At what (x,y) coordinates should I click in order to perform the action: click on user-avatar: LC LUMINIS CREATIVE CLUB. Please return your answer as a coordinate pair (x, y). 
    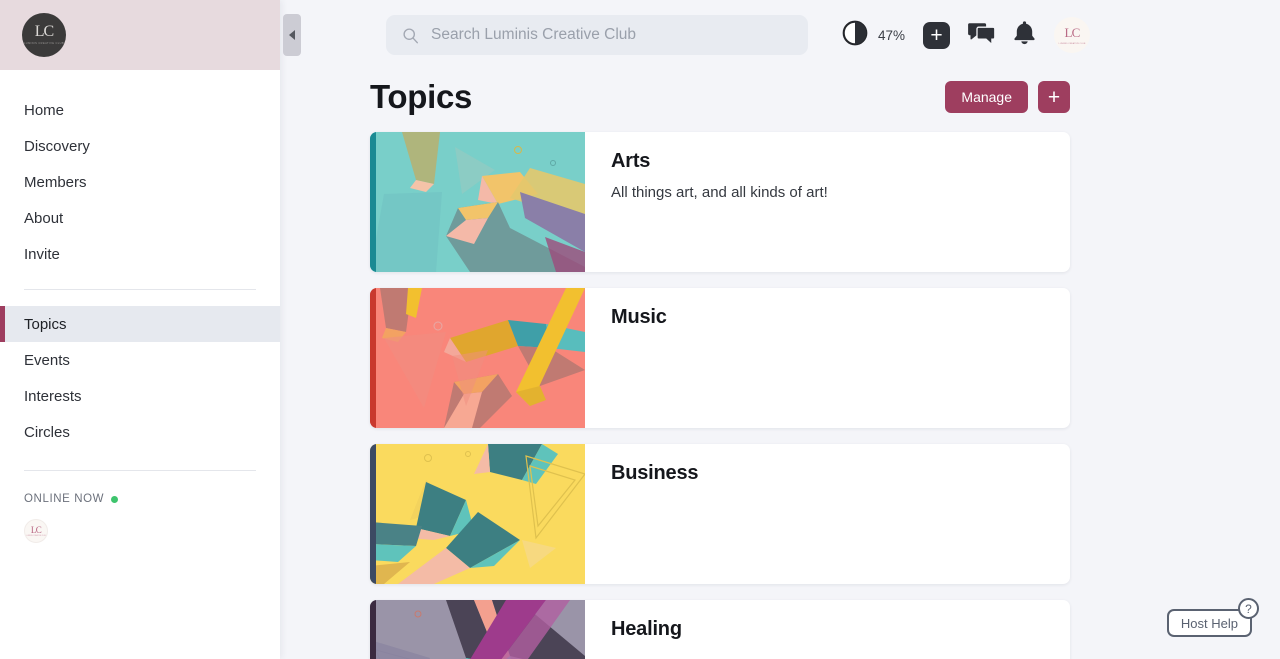
    Looking at the image, I should click on (1072, 35).